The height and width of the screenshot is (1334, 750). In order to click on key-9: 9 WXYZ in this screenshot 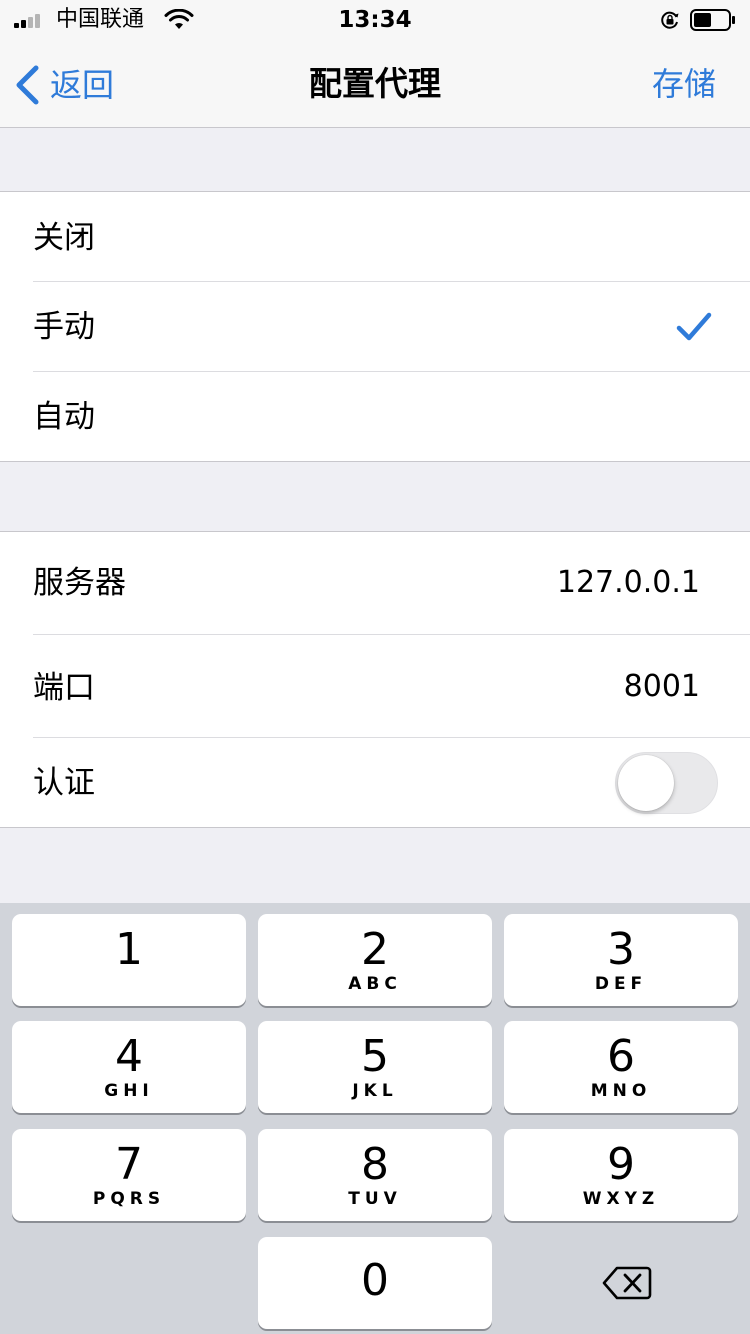, I will do `click(621, 1175)`.